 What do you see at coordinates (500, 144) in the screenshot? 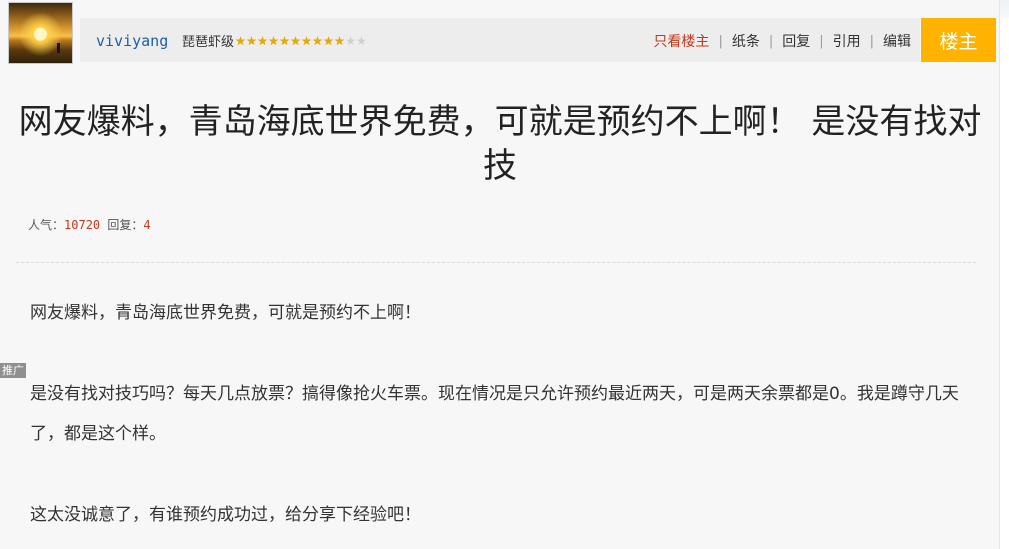
I see `post-title: 网友爆料，青岛海底世界免费，可就是预约不上啊！ 是没有找对技` at bounding box center [500, 144].